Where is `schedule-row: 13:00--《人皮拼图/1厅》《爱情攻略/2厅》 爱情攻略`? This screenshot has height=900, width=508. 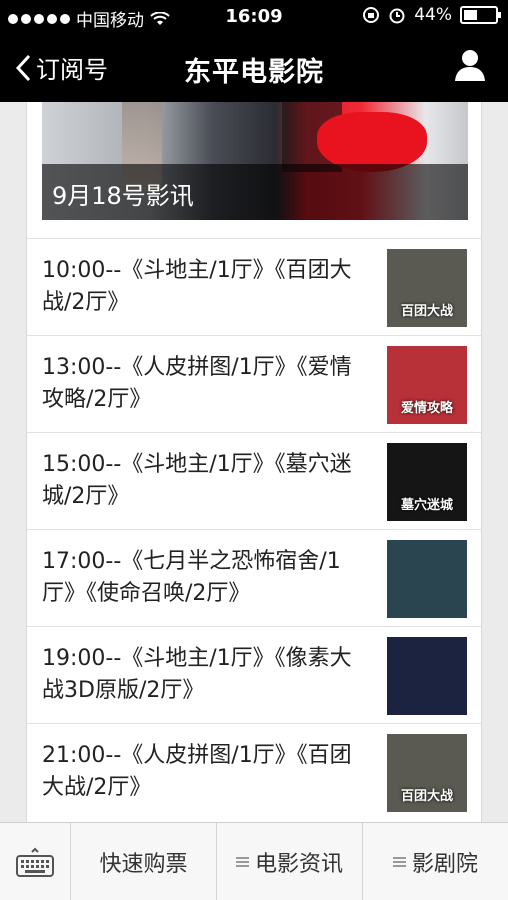 schedule-row: 13:00--《人皮拼图/1厅》《爱情攻略/2厅》 爱情攻略 is located at coordinates (254, 383).